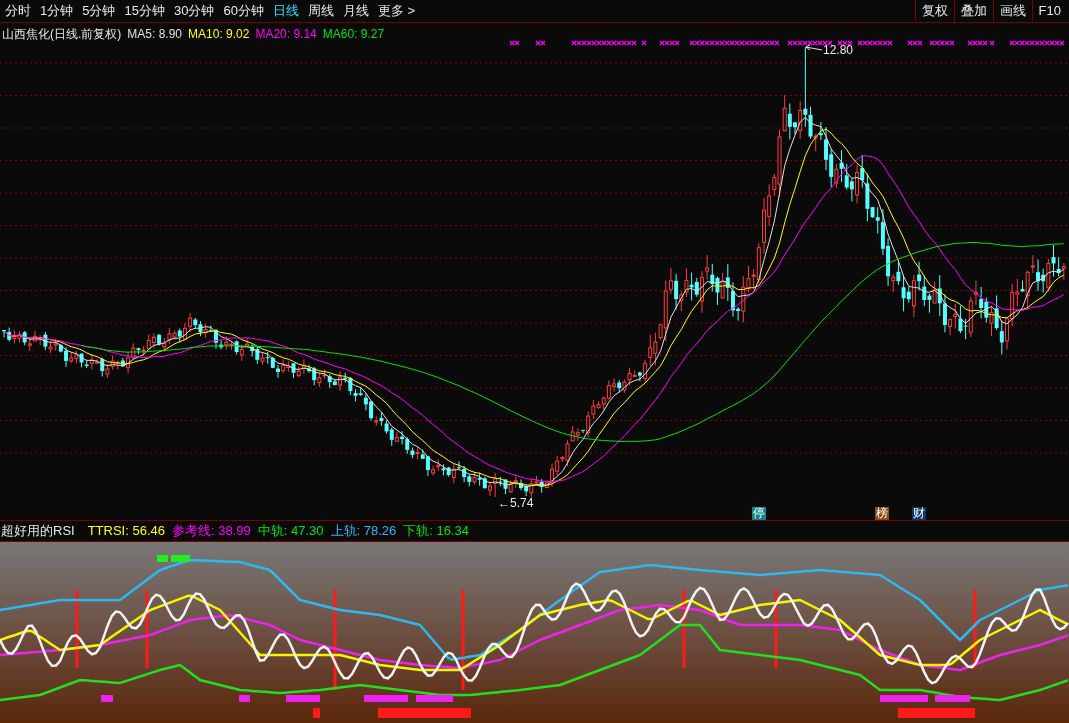  Describe the element at coordinates (355, 11) in the screenshot. I see `period-tab: 月线` at that location.